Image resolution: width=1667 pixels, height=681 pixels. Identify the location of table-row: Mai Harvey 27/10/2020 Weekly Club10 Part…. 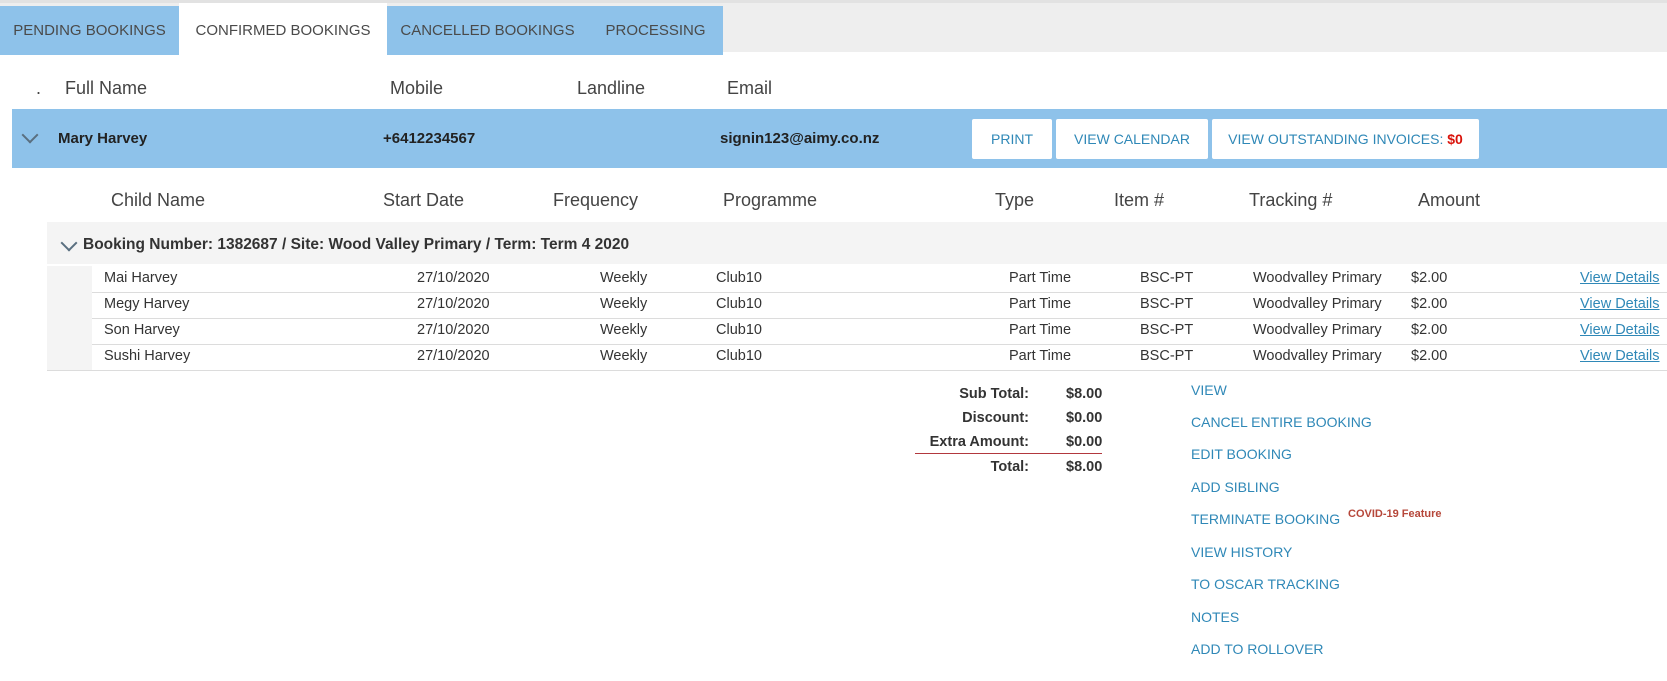
(857, 279).